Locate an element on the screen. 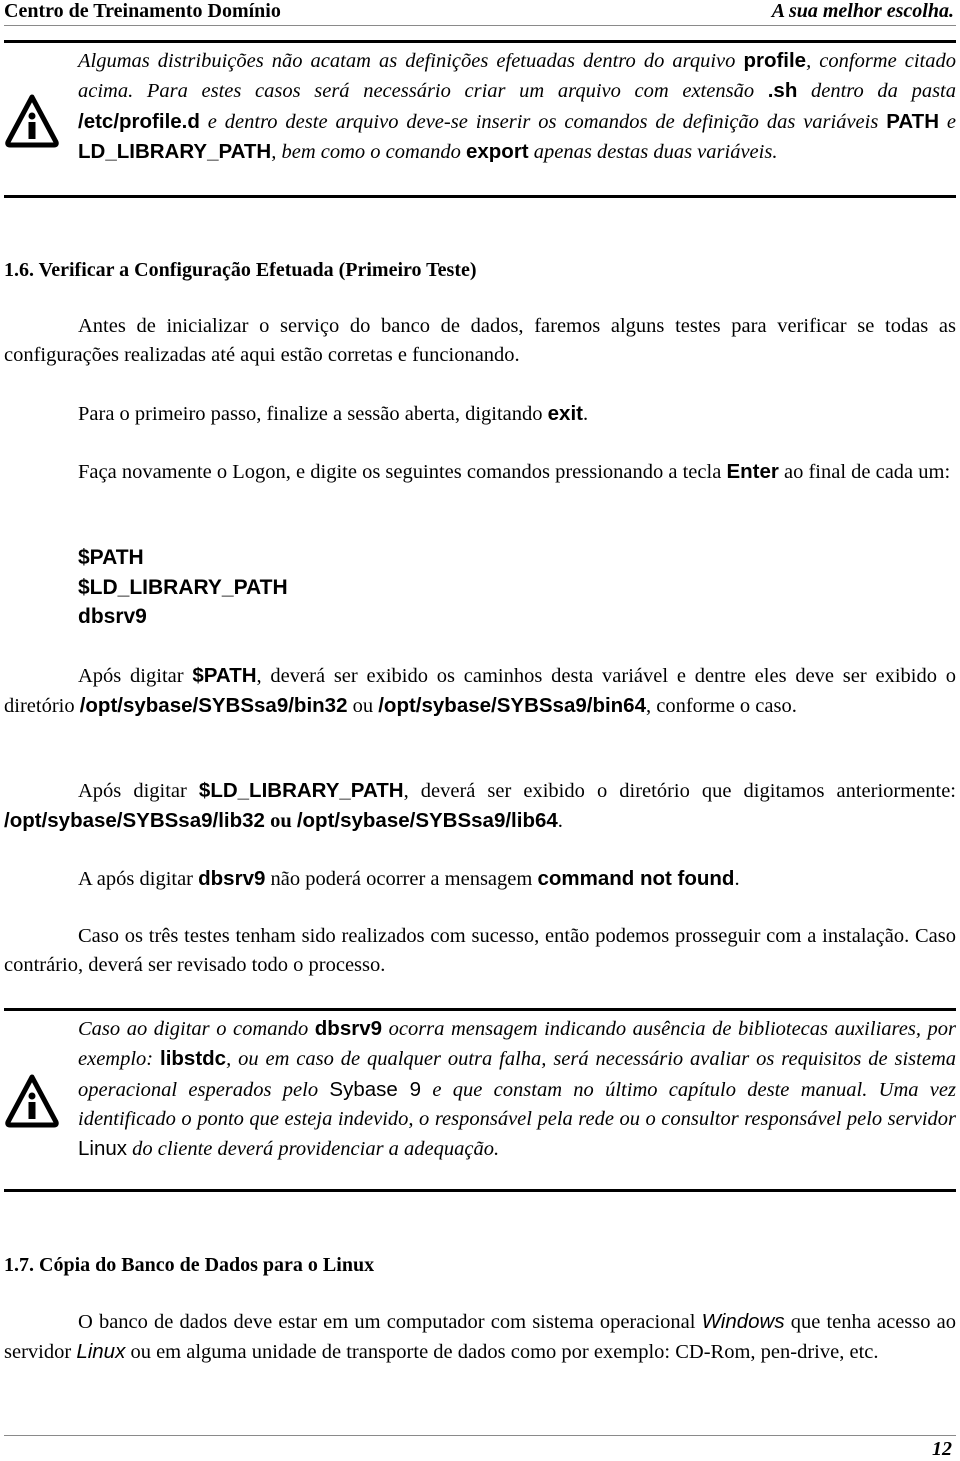 The height and width of the screenshot is (1461, 960). emphasis-term: /opt/sybase/SYBSsa9/lib64 is located at coordinates (427, 820).